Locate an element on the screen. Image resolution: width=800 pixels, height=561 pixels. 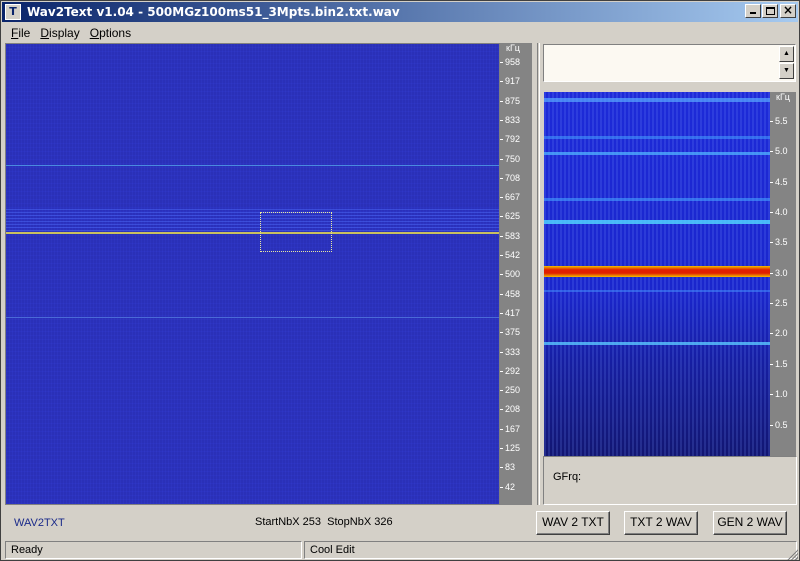
axis-tick: 250 is located at coordinates (516, 390).